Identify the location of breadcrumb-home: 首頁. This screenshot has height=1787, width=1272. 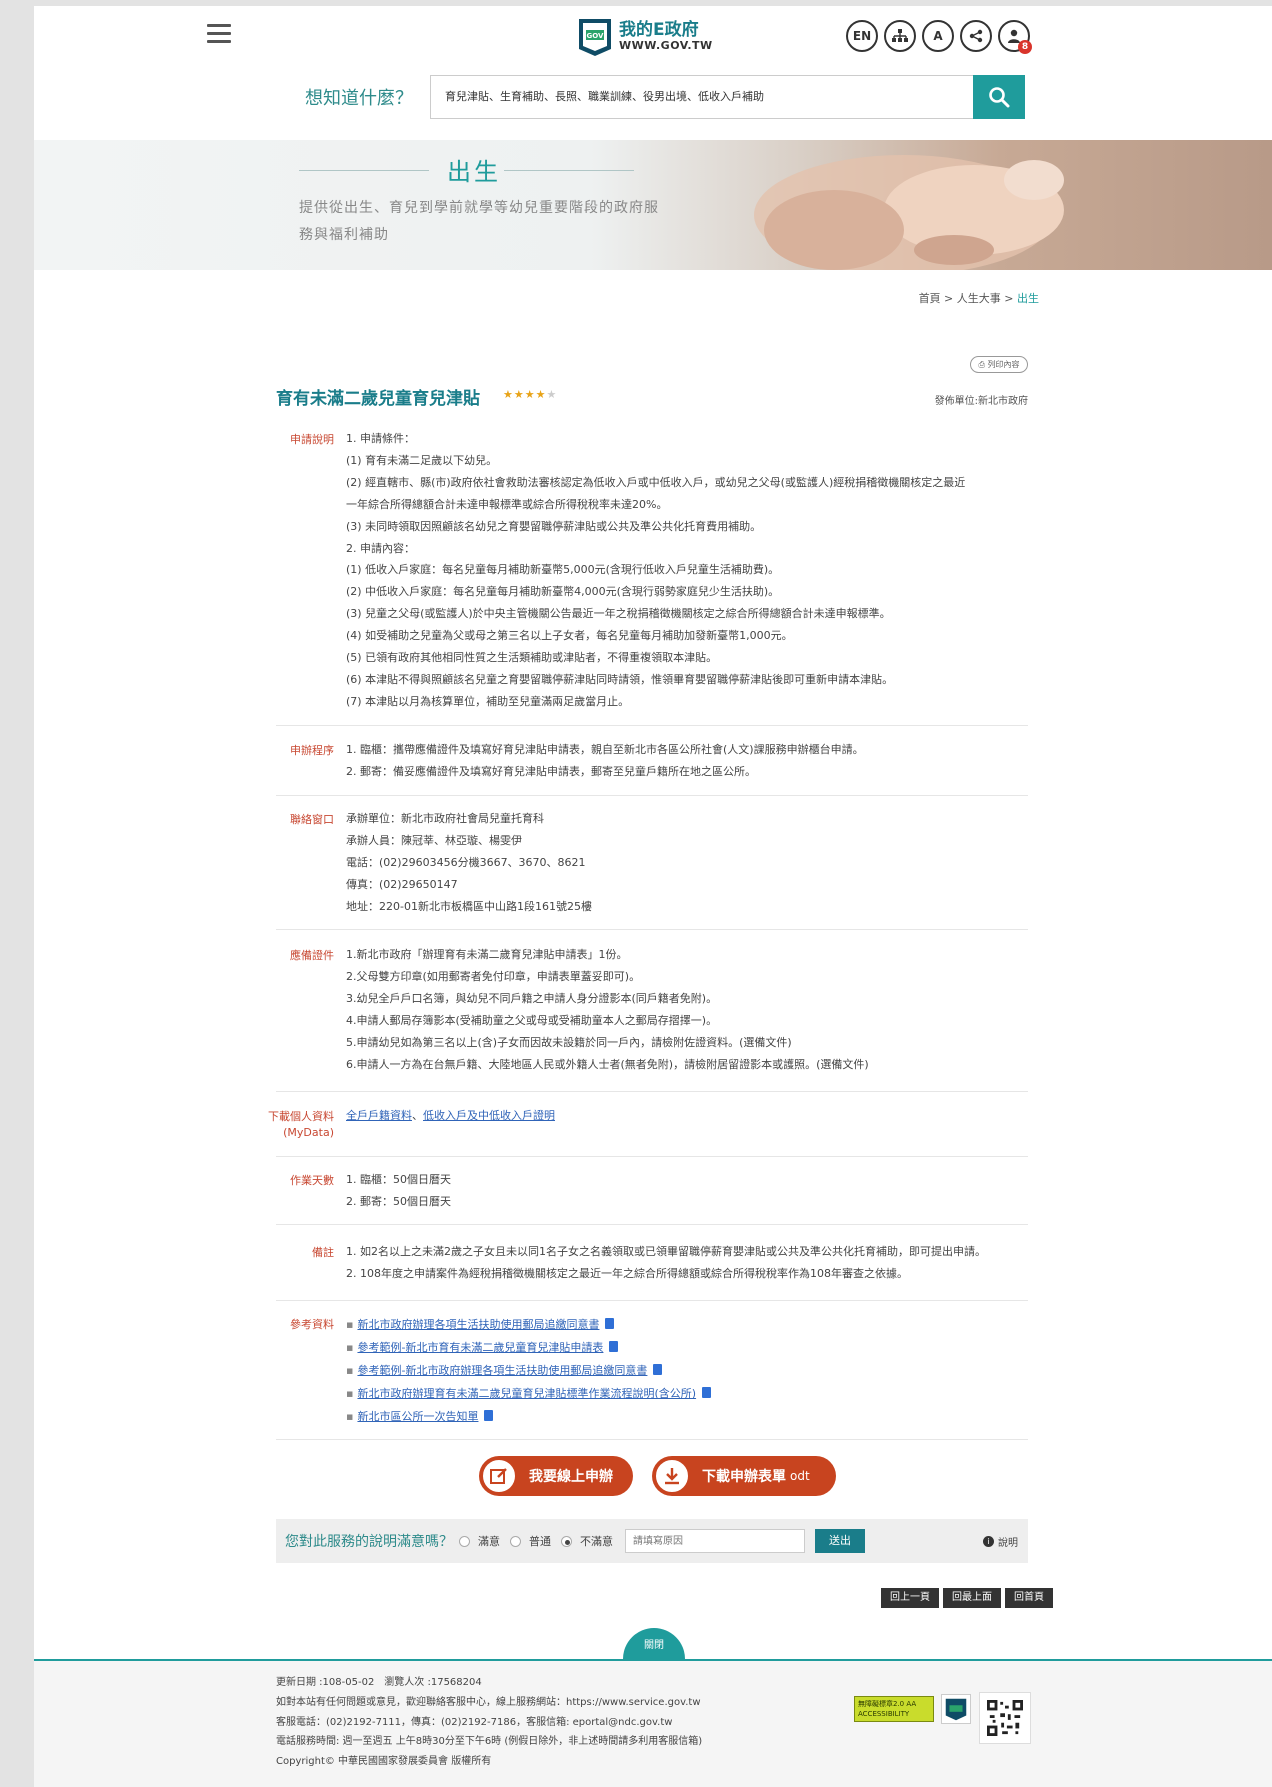
(930, 298).